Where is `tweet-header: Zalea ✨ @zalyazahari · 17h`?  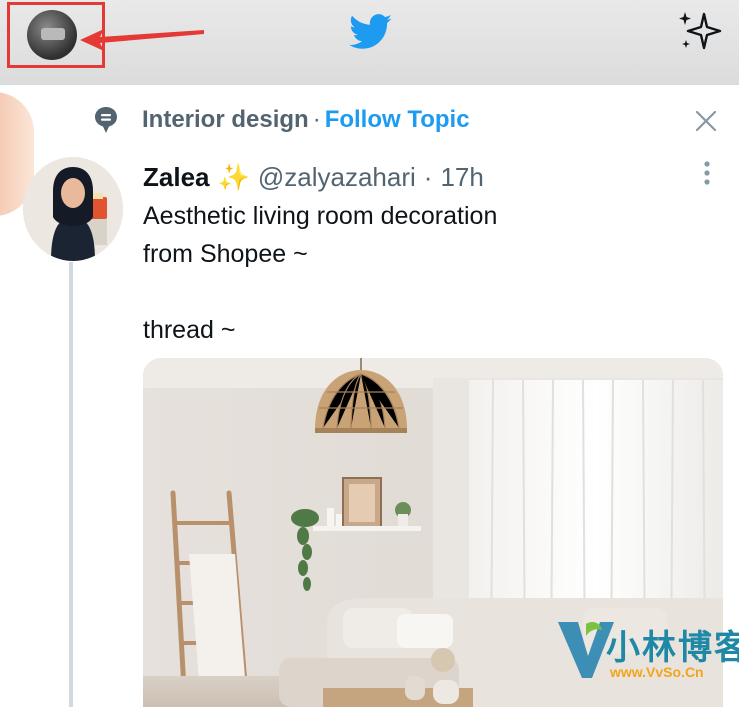 tweet-header: Zalea ✨ @zalyazahari · 17h is located at coordinates (313, 177).